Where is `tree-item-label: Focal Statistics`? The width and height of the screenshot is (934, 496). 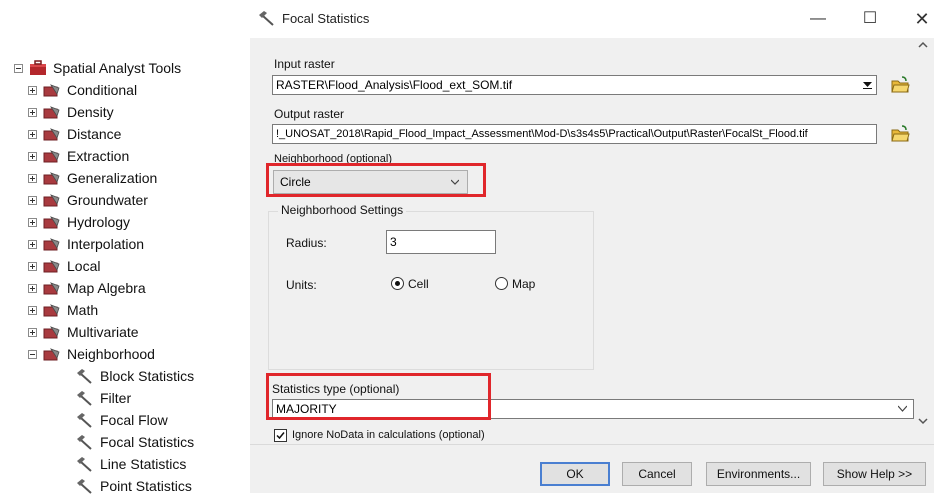 tree-item-label: Focal Statistics is located at coordinates (147, 442).